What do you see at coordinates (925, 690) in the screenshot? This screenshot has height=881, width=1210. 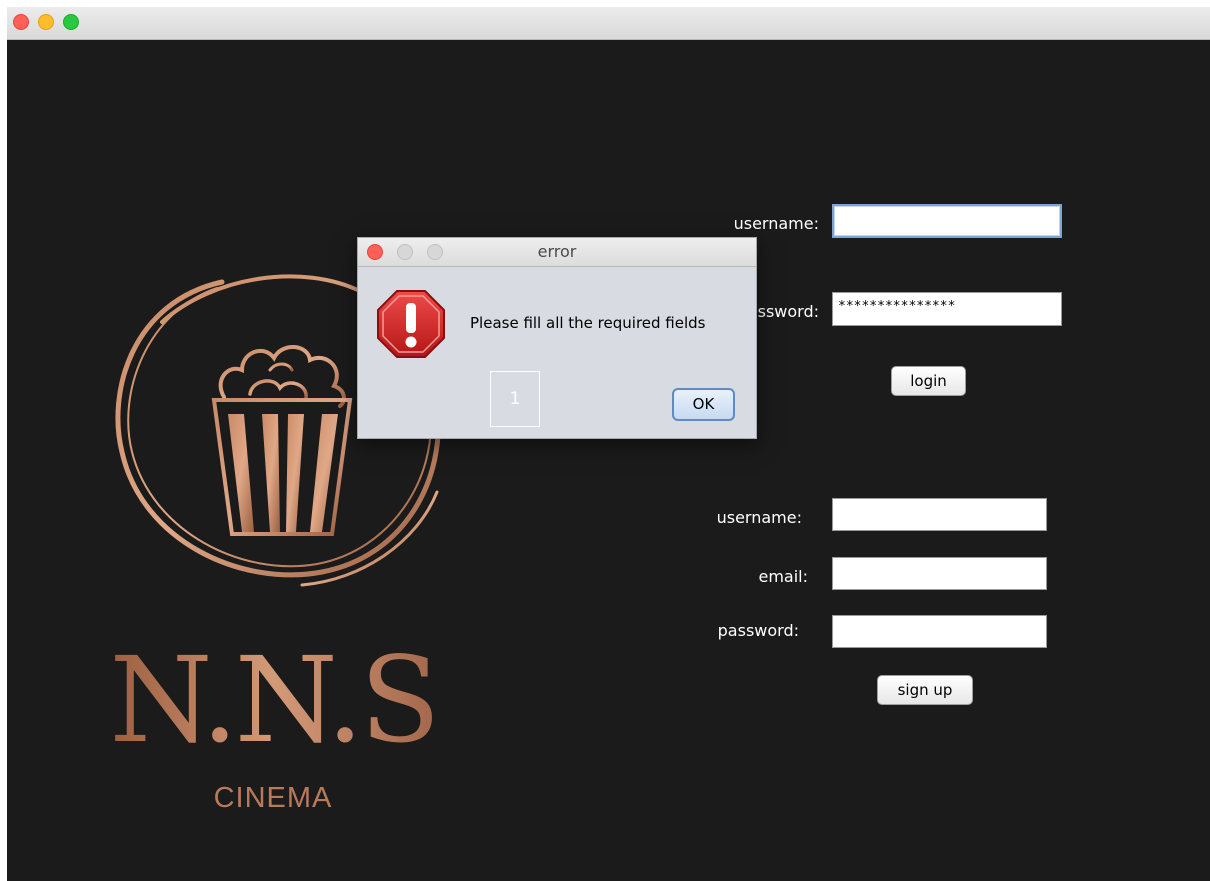 I see `sign-up-button: sign up` at bounding box center [925, 690].